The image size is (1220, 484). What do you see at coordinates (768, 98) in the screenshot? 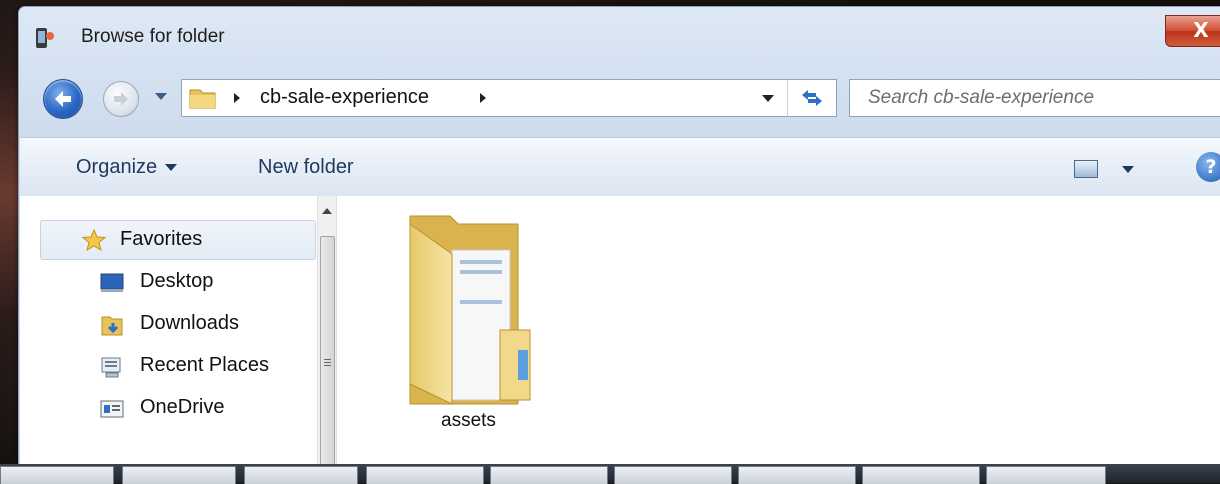
I see `address-dropdown-icon` at bounding box center [768, 98].